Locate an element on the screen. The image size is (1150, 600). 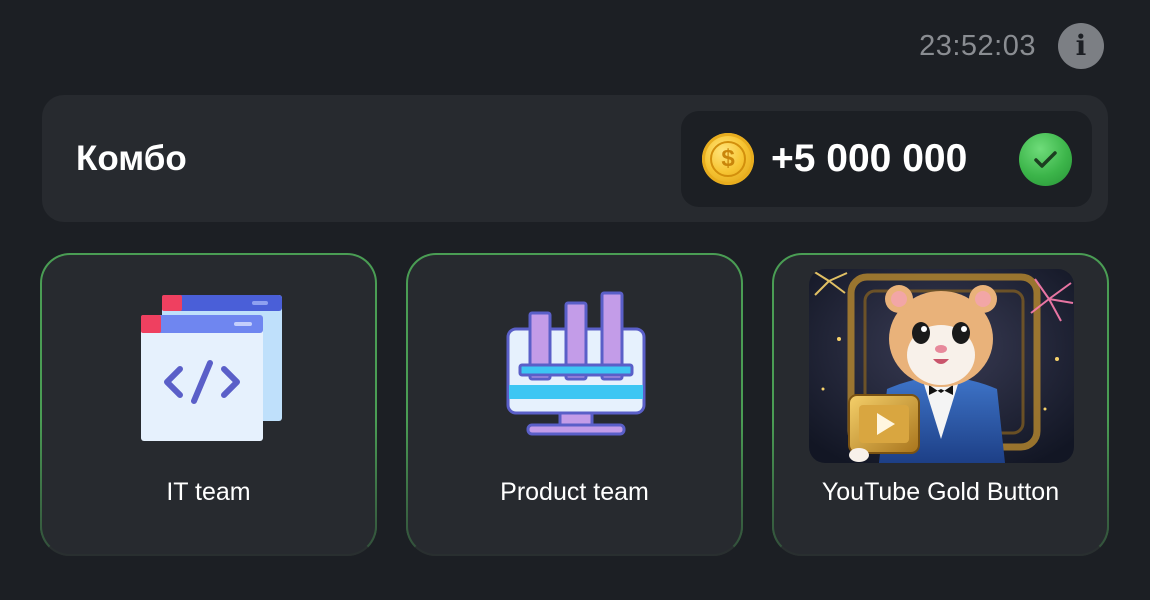
info-icon: i is located at coordinates (1081, 45).